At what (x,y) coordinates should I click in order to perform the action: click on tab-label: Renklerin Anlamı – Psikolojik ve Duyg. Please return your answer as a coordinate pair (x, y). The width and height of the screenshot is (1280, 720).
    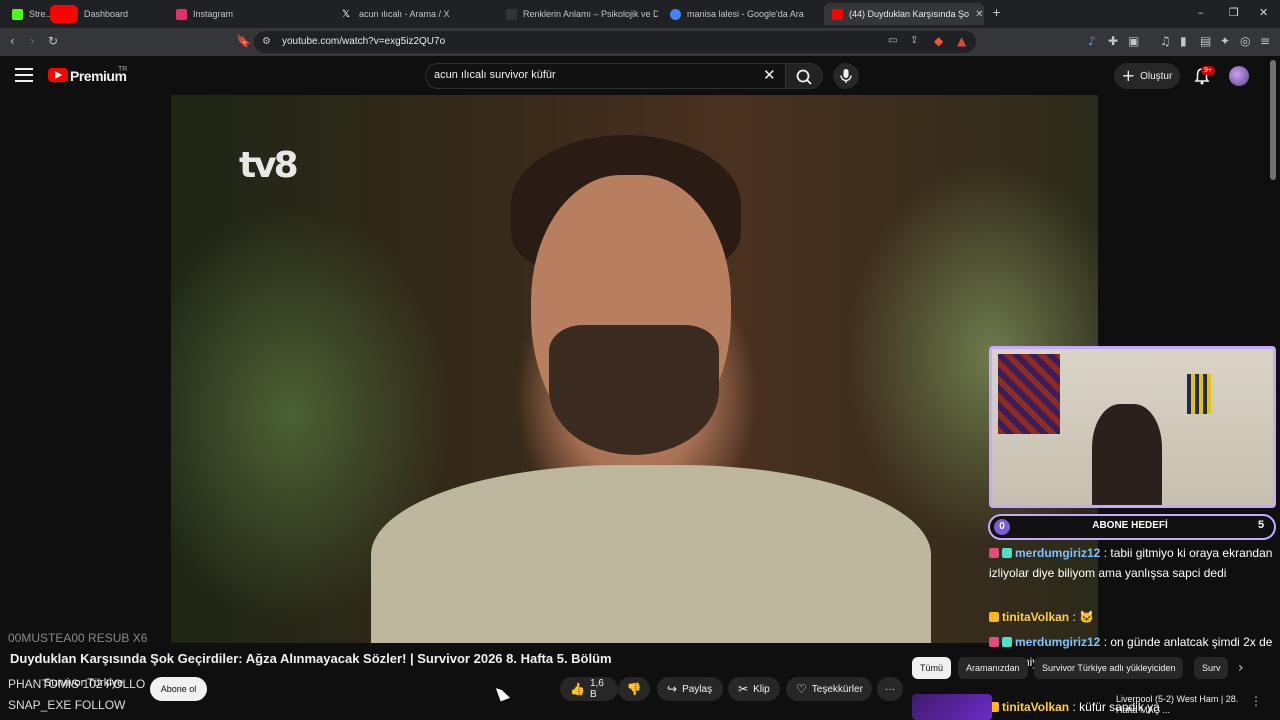
    Looking at the image, I should click on (590, 14).